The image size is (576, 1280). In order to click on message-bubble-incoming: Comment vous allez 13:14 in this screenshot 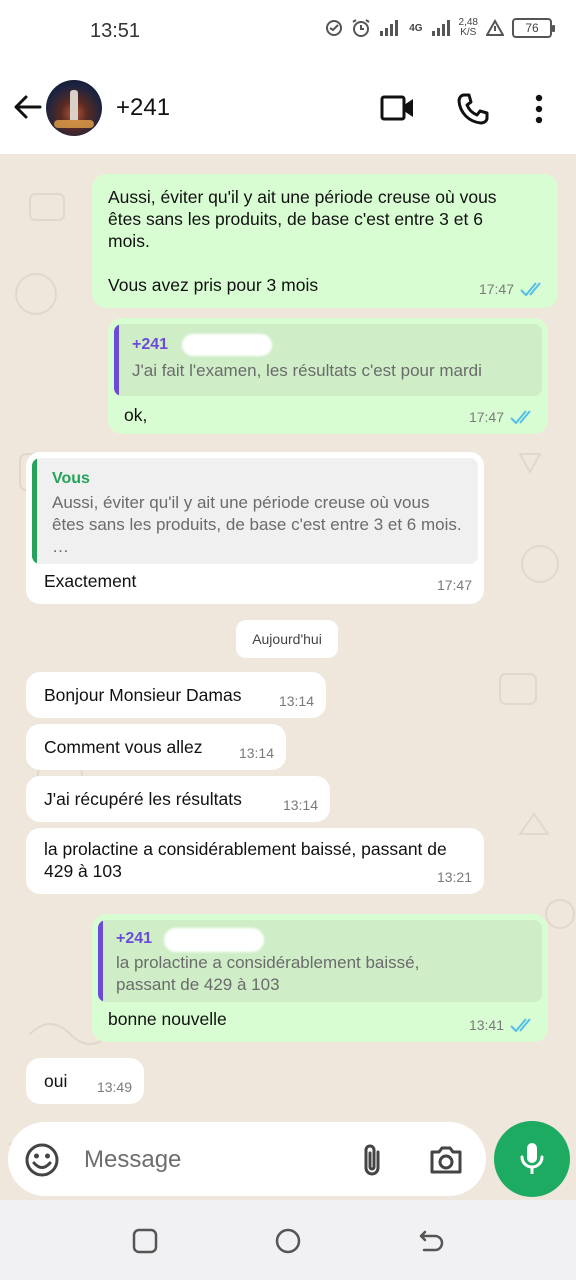, I will do `click(156, 747)`.